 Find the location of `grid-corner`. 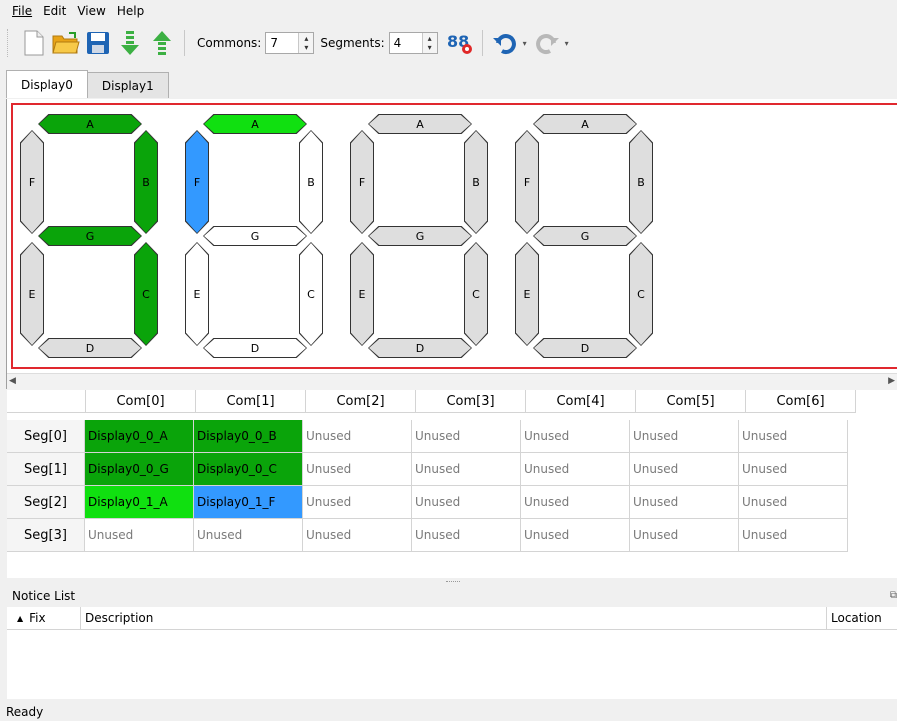

grid-corner is located at coordinates (46, 401).